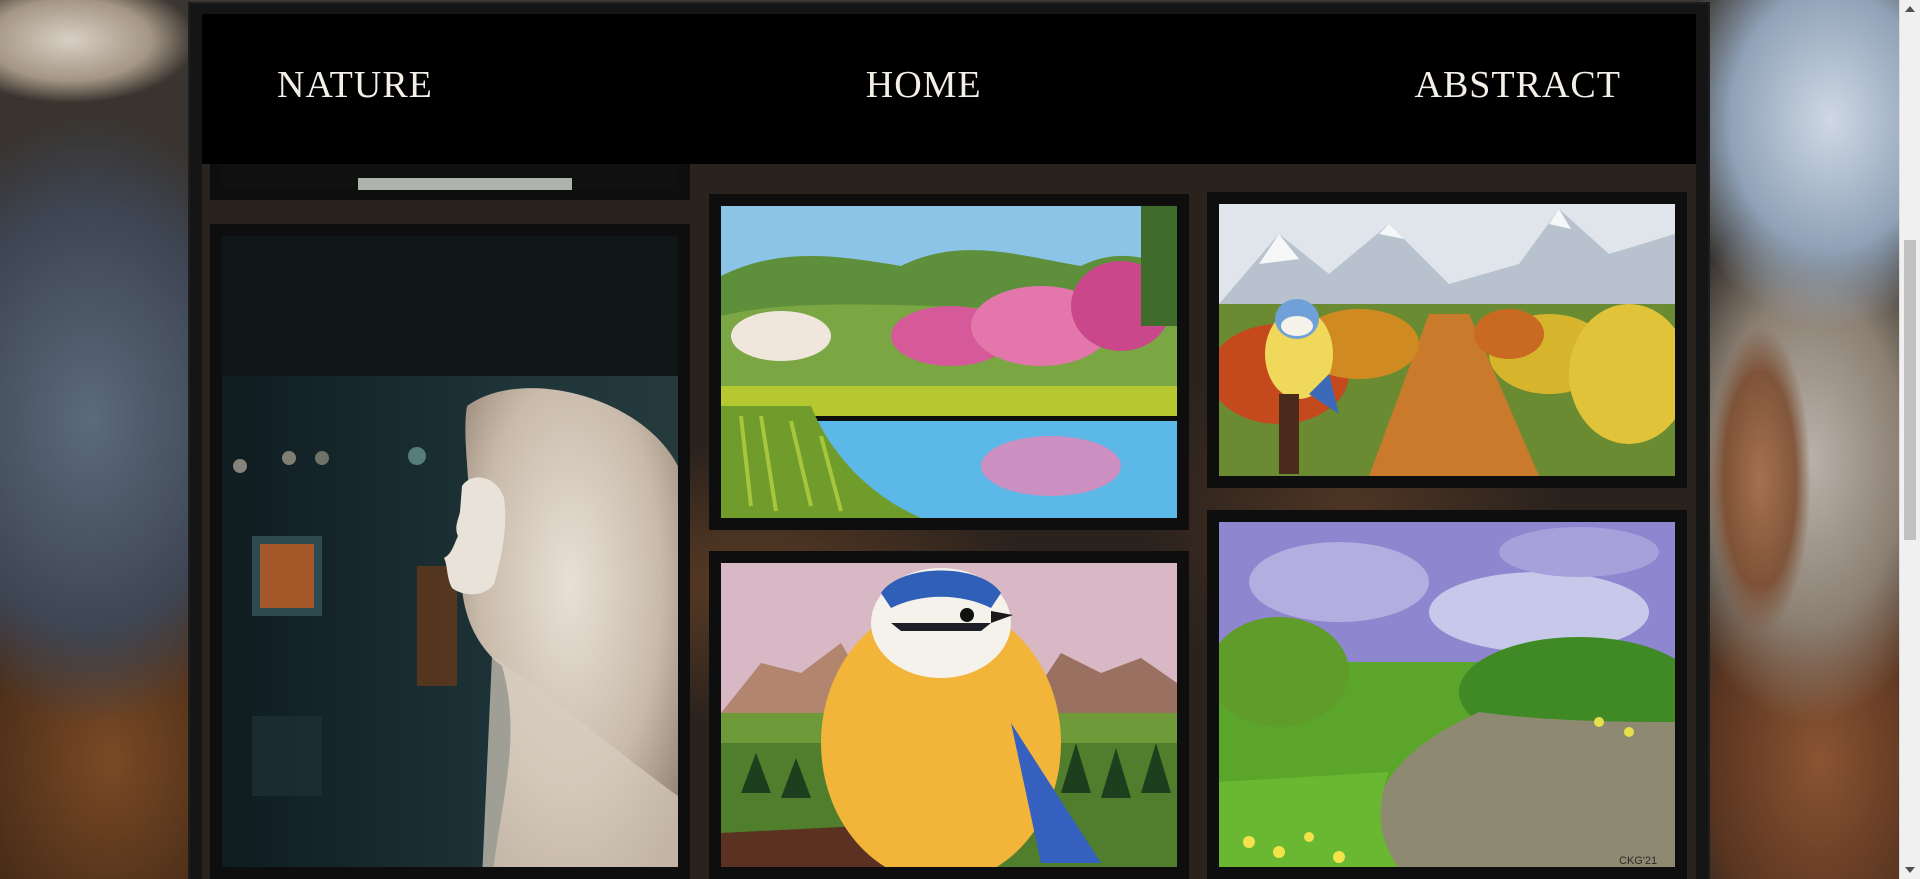 The image size is (1920, 879). What do you see at coordinates (1638, 861) in the screenshot?
I see `painting-signature: CKG'21` at bounding box center [1638, 861].